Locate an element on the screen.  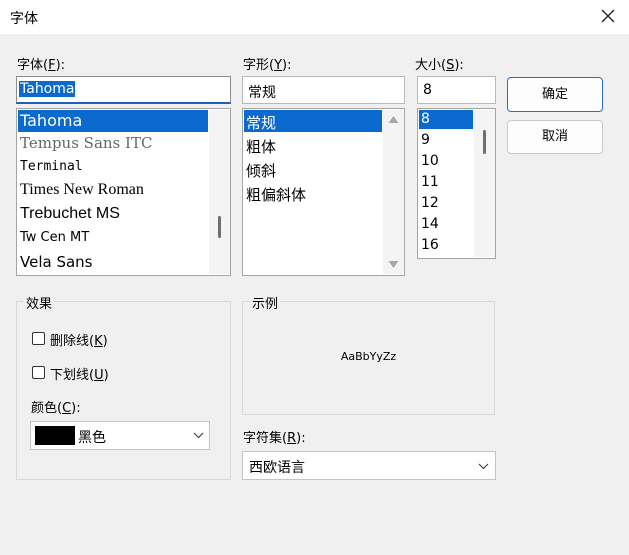
size-list-item: 8 is located at coordinates (425, 119).